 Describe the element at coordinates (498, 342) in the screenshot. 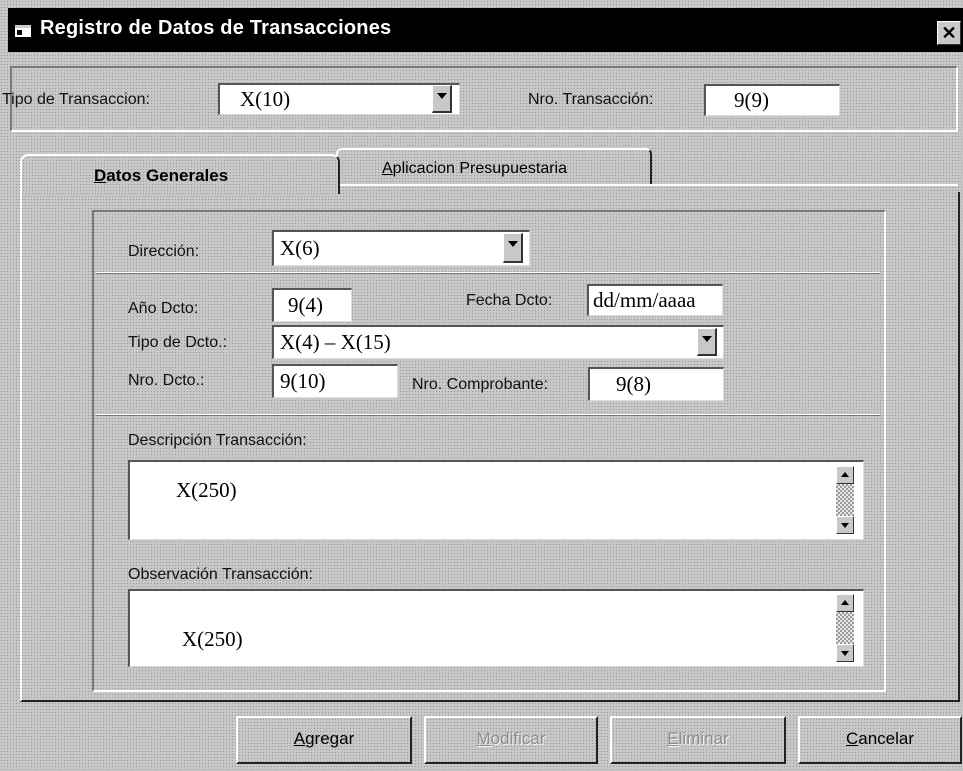

I see `tipo-dcto-select: X(4) – X(15)` at that location.